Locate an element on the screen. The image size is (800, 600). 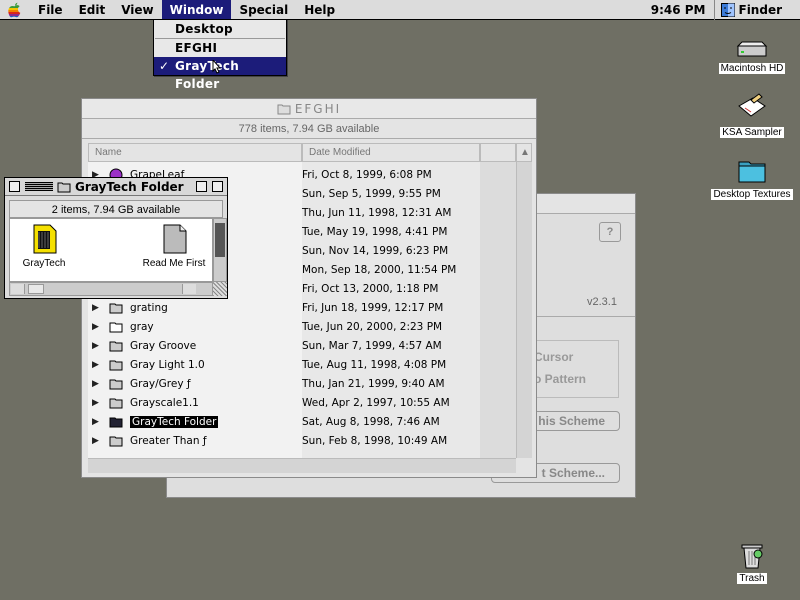
version-label: v2.3.1 is located at coordinates (602, 302).